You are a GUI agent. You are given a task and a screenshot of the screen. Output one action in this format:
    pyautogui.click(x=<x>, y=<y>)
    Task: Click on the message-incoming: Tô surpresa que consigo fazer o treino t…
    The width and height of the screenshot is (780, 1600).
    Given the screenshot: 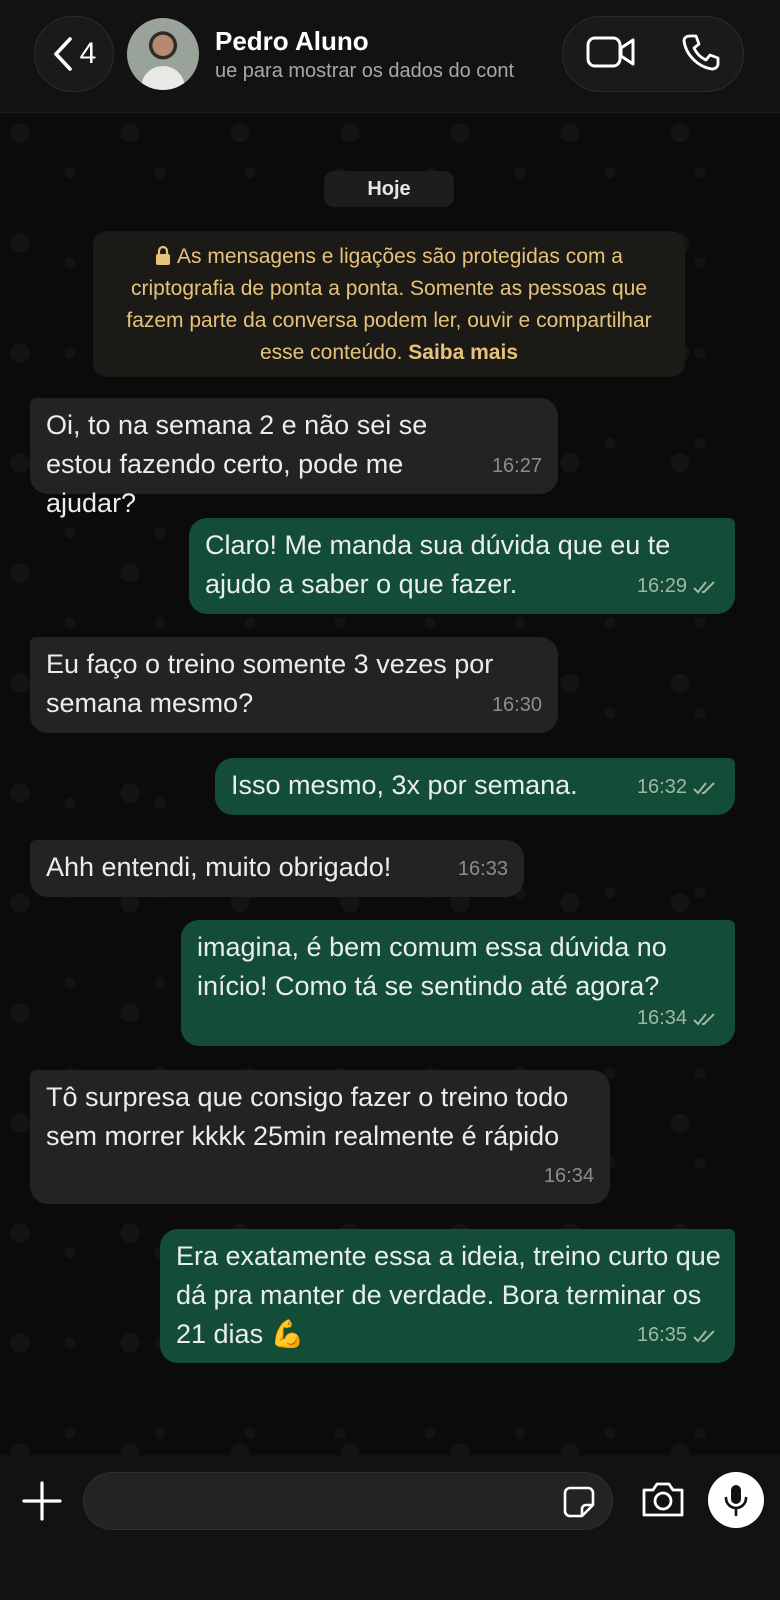 What is the action you would take?
    pyautogui.click(x=320, y=1137)
    